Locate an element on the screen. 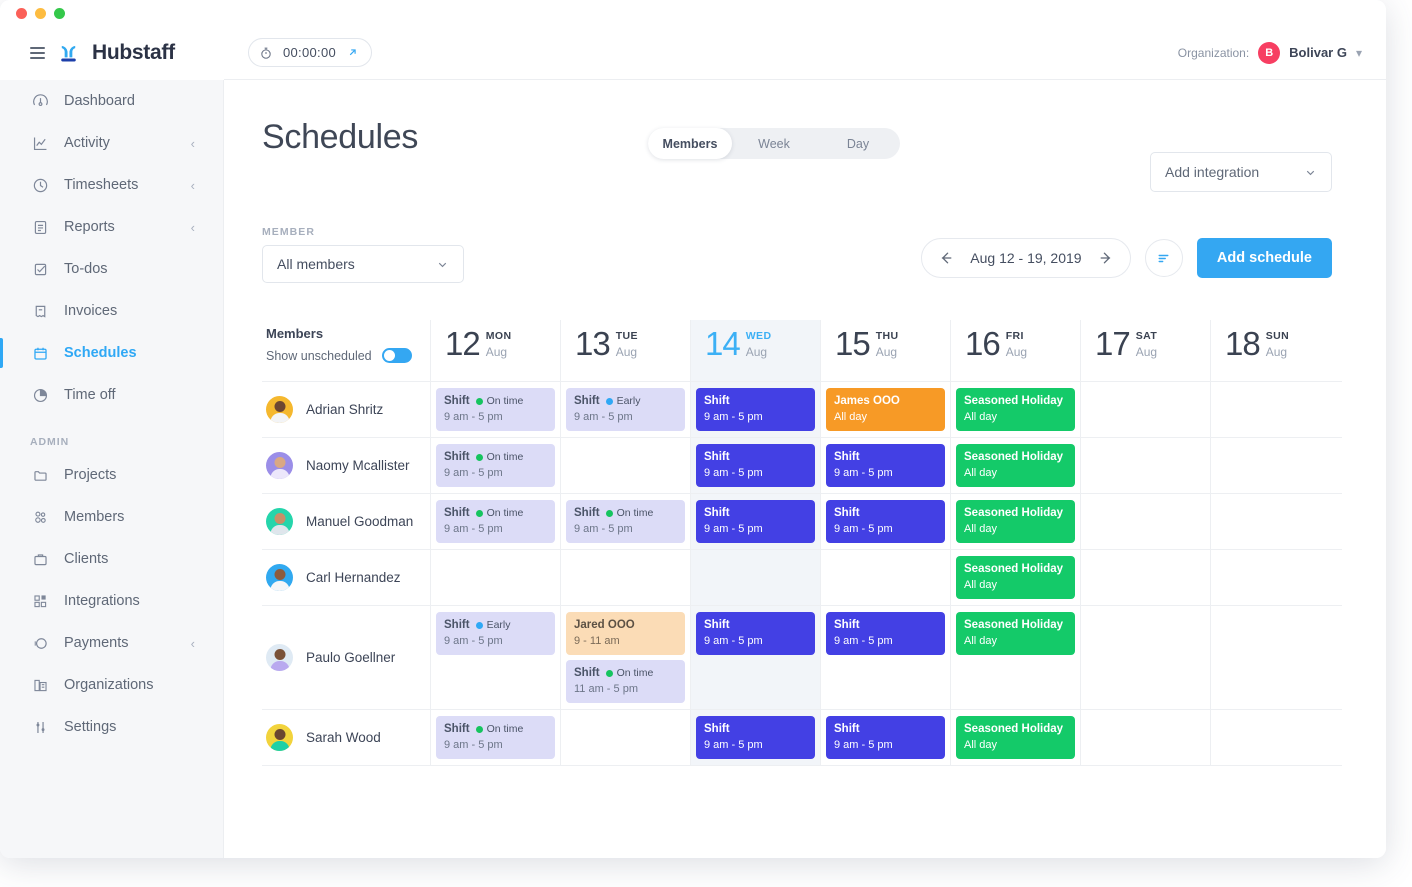  schedule-event: Shift On time 11 am - 5 pm is located at coordinates (625, 681).